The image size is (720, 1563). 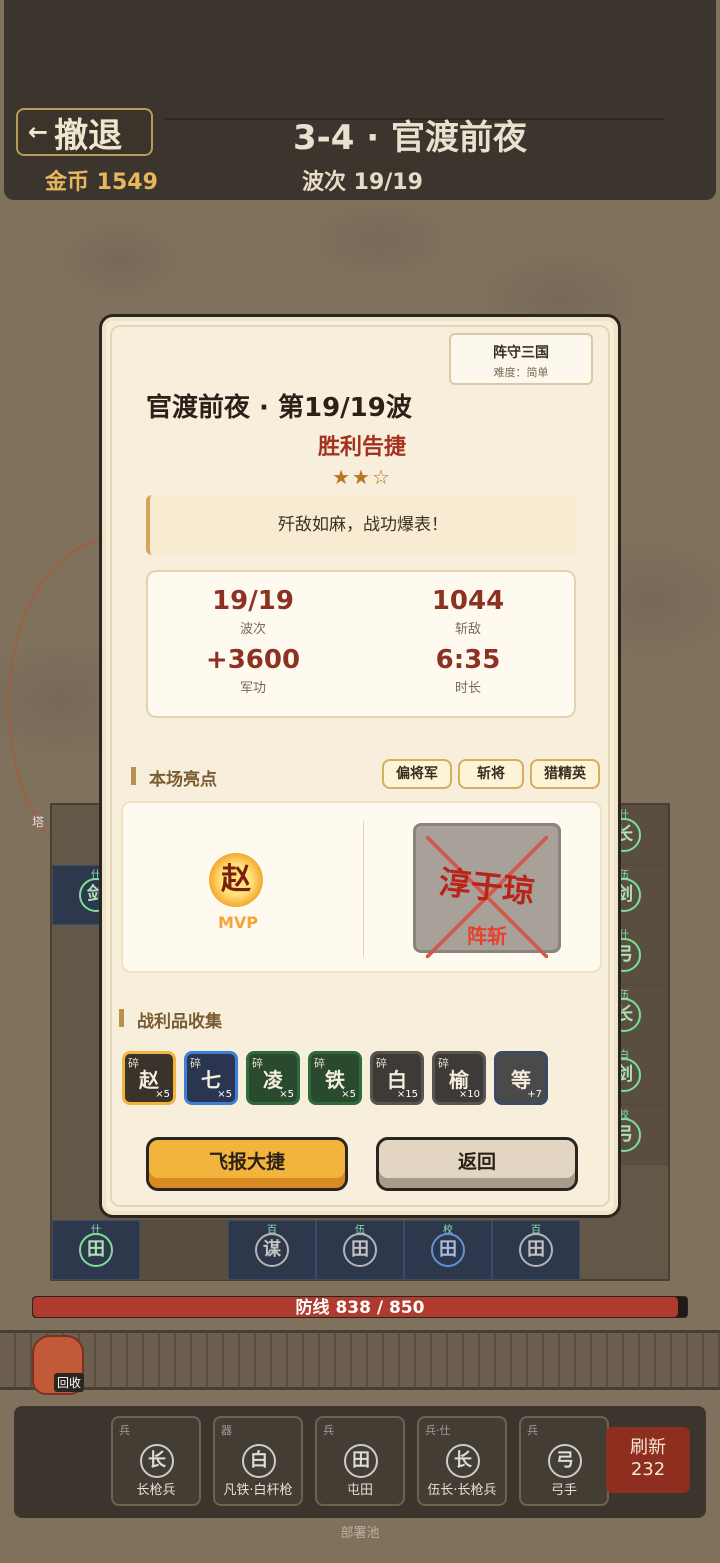 I want to click on stat-value: 19/19, so click(x=253, y=601).